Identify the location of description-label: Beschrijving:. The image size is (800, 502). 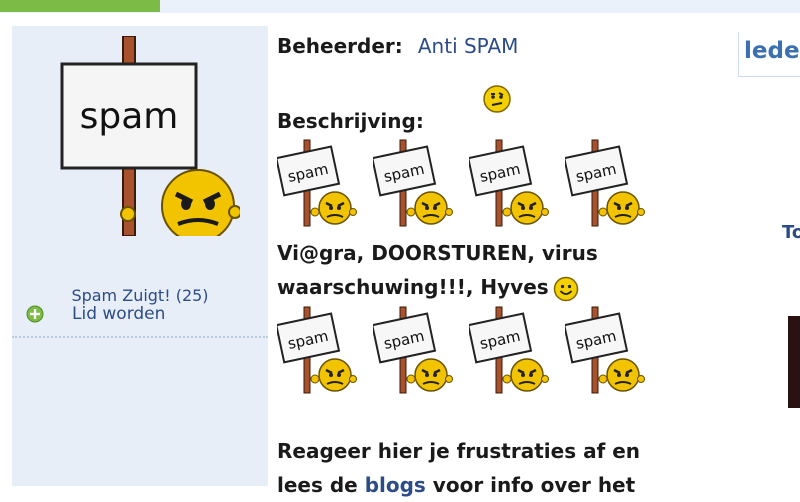
(350, 121).